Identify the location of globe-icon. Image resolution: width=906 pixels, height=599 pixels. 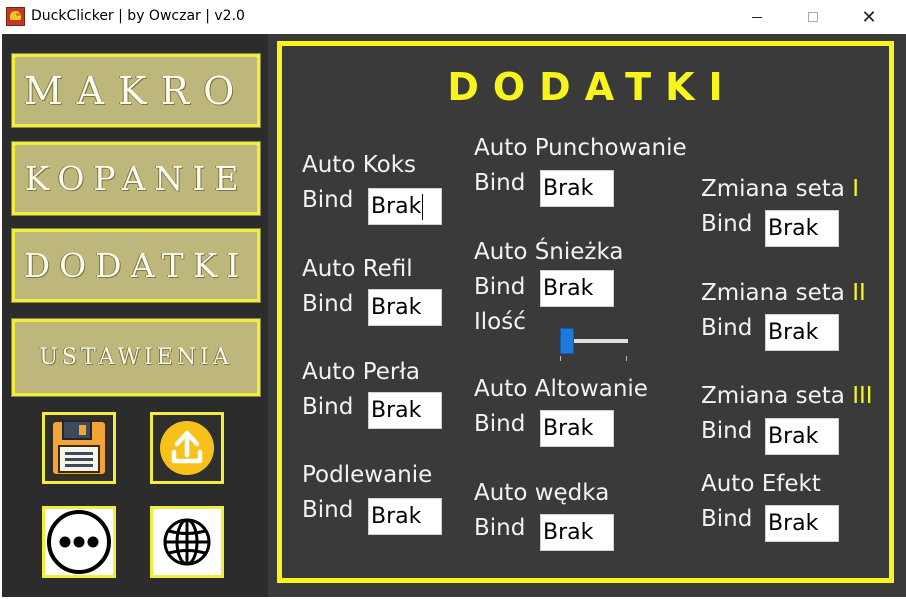
(187, 542).